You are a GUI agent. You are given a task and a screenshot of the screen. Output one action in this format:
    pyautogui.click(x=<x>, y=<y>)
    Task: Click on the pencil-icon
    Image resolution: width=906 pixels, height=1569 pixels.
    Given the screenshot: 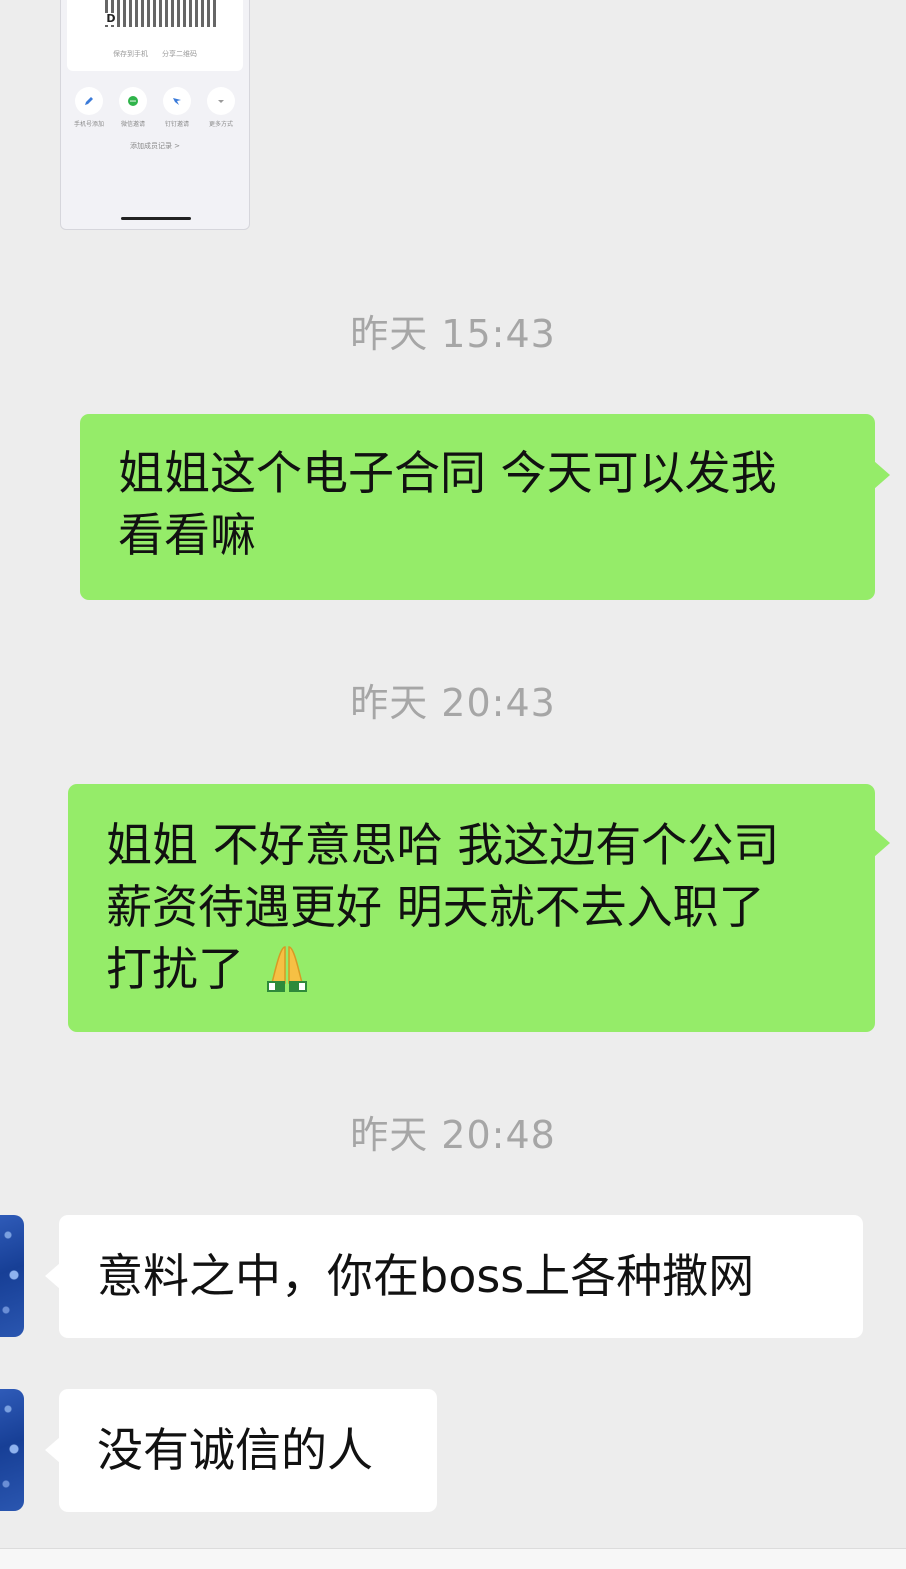 What is the action you would take?
    pyautogui.click(x=89, y=101)
    